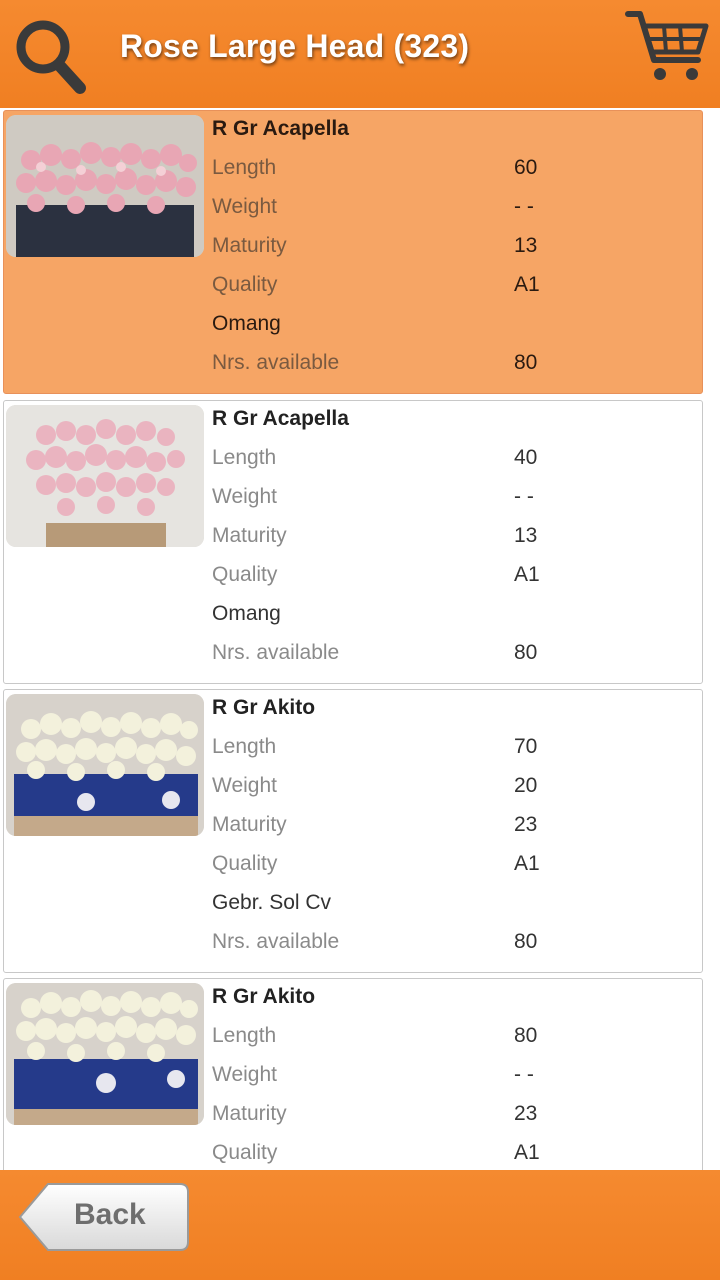 The width and height of the screenshot is (720, 1280). What do you see at coordinates (452, 750) in the screenshot?
I see `length-row: Length 70` at bounding box center [452, 750].